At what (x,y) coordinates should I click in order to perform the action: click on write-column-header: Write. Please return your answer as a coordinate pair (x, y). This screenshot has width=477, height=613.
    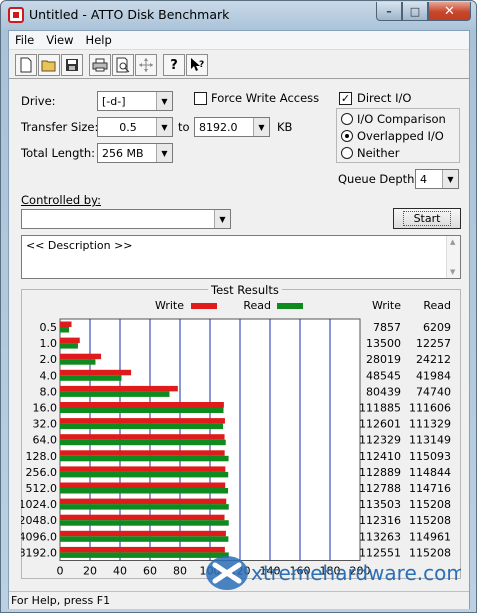
    Looking at the image, I should click on (386, 305).